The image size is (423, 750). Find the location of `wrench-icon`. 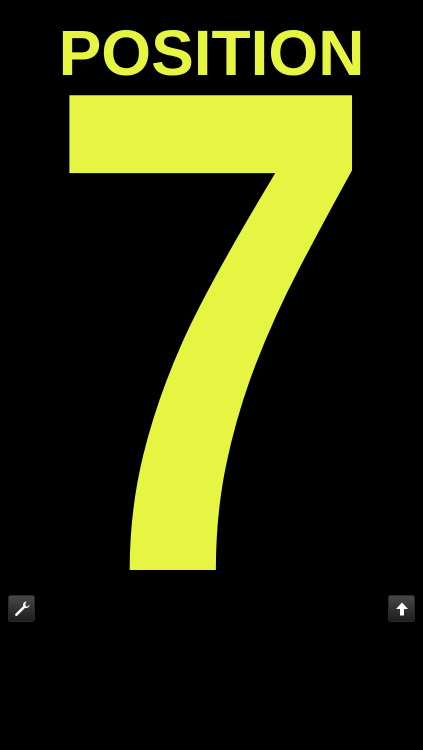

wrench-icon is located at coordinates (22, 608).